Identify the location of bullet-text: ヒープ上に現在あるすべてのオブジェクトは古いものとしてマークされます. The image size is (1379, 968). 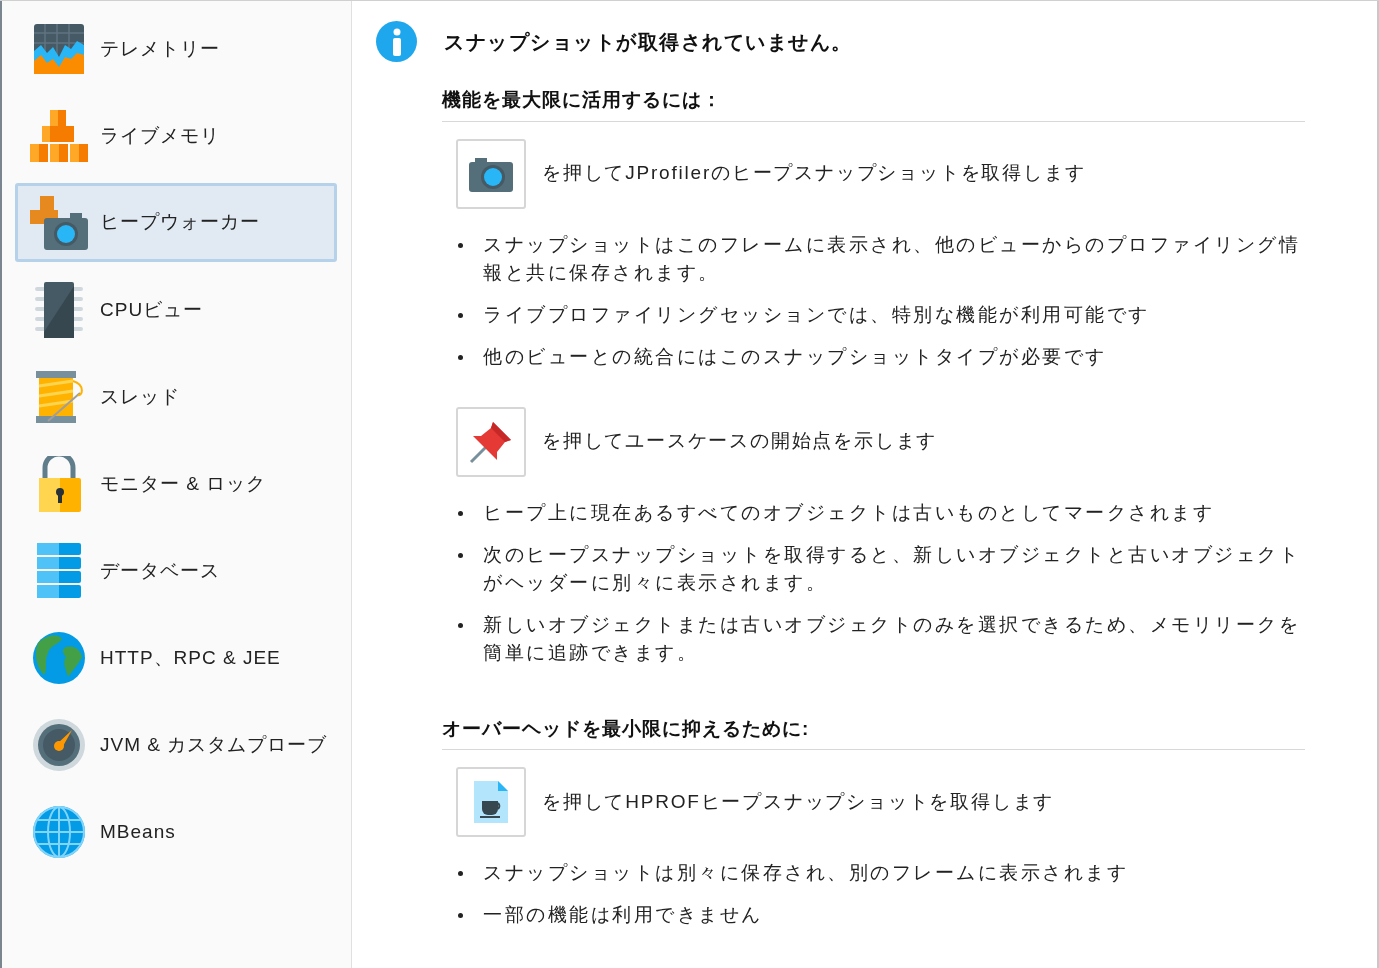
(848, 512).